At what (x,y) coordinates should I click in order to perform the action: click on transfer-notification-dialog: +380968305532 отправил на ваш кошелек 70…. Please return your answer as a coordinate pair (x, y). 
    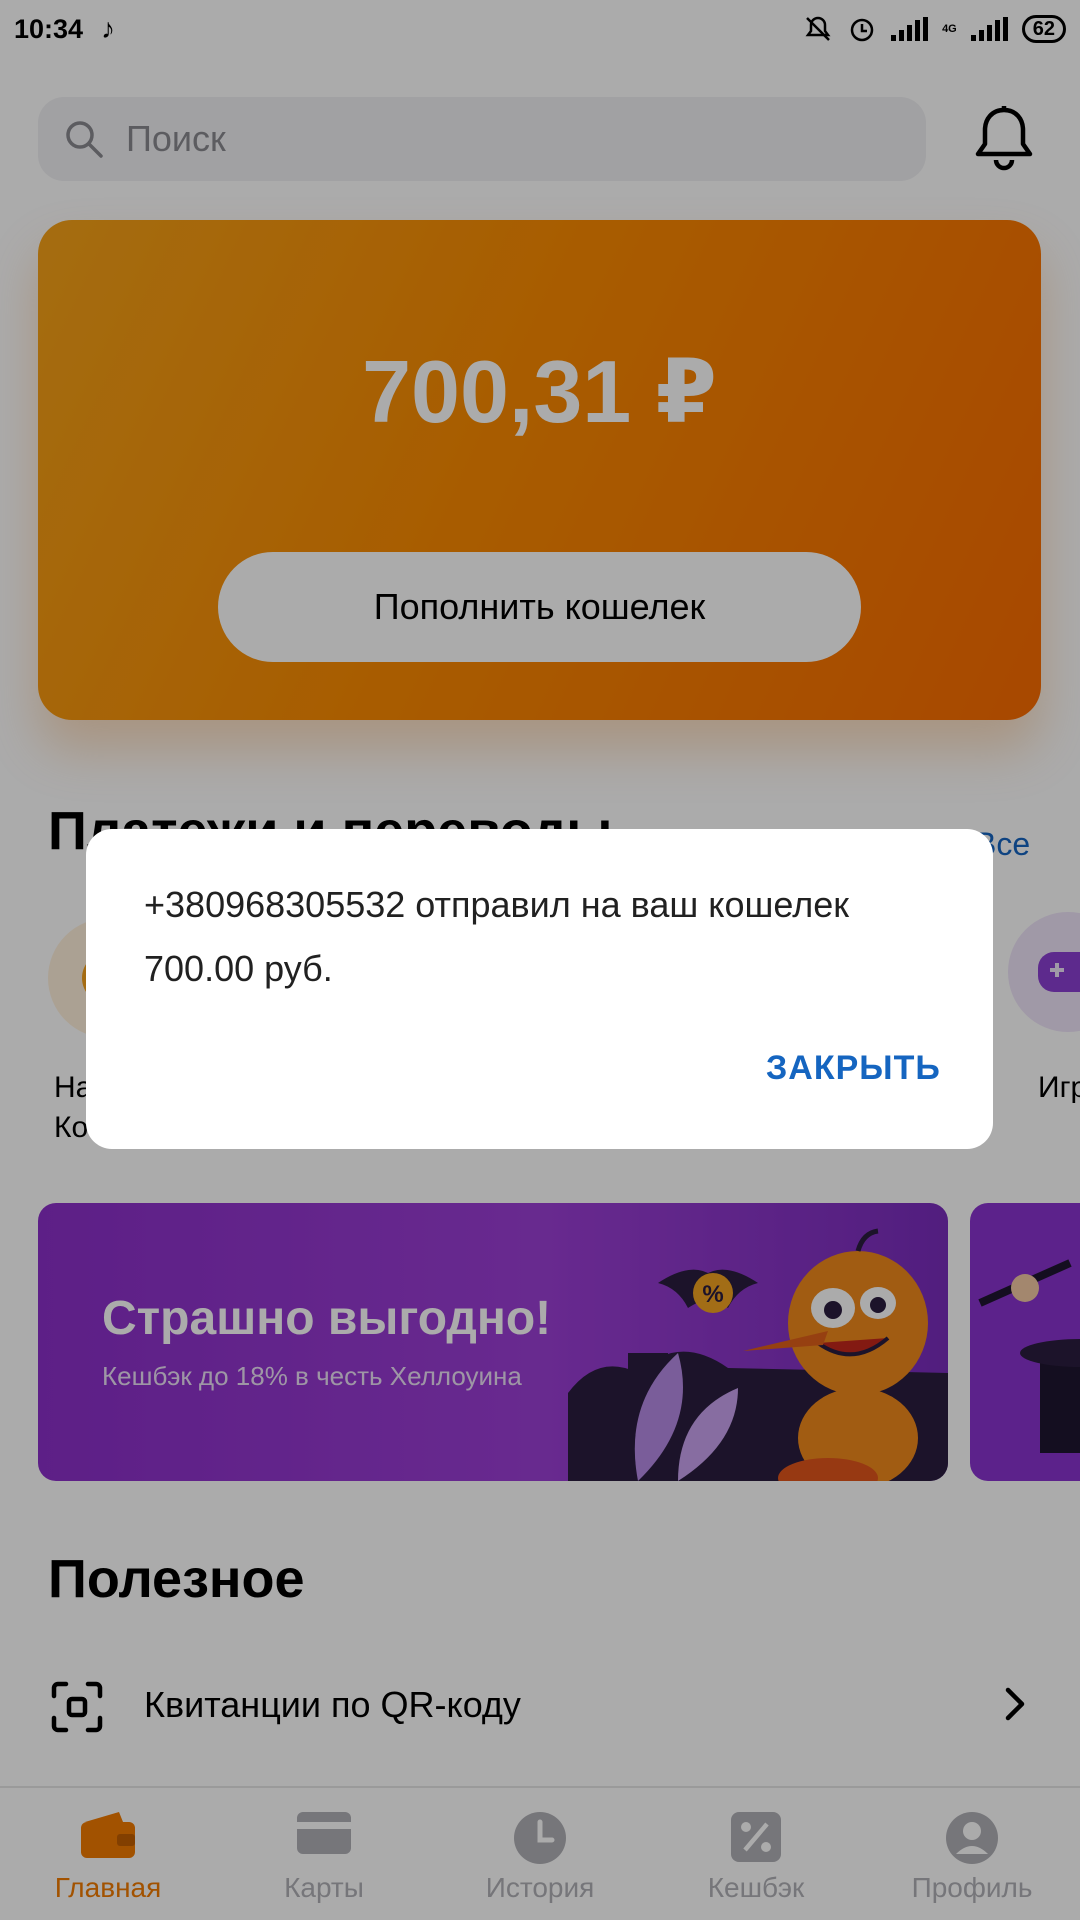
    Looking at the image, I should click on (539, 989).